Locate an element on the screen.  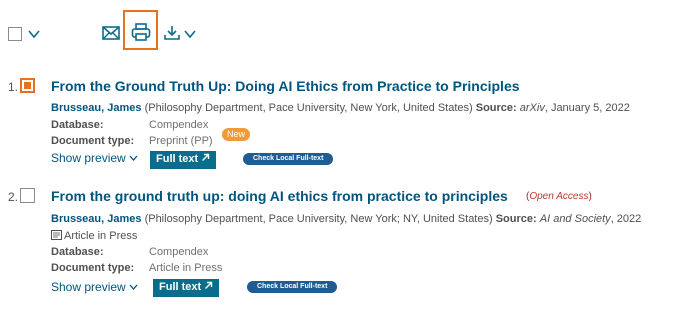
source-name: arXiv is located at coordinates (532, 108).